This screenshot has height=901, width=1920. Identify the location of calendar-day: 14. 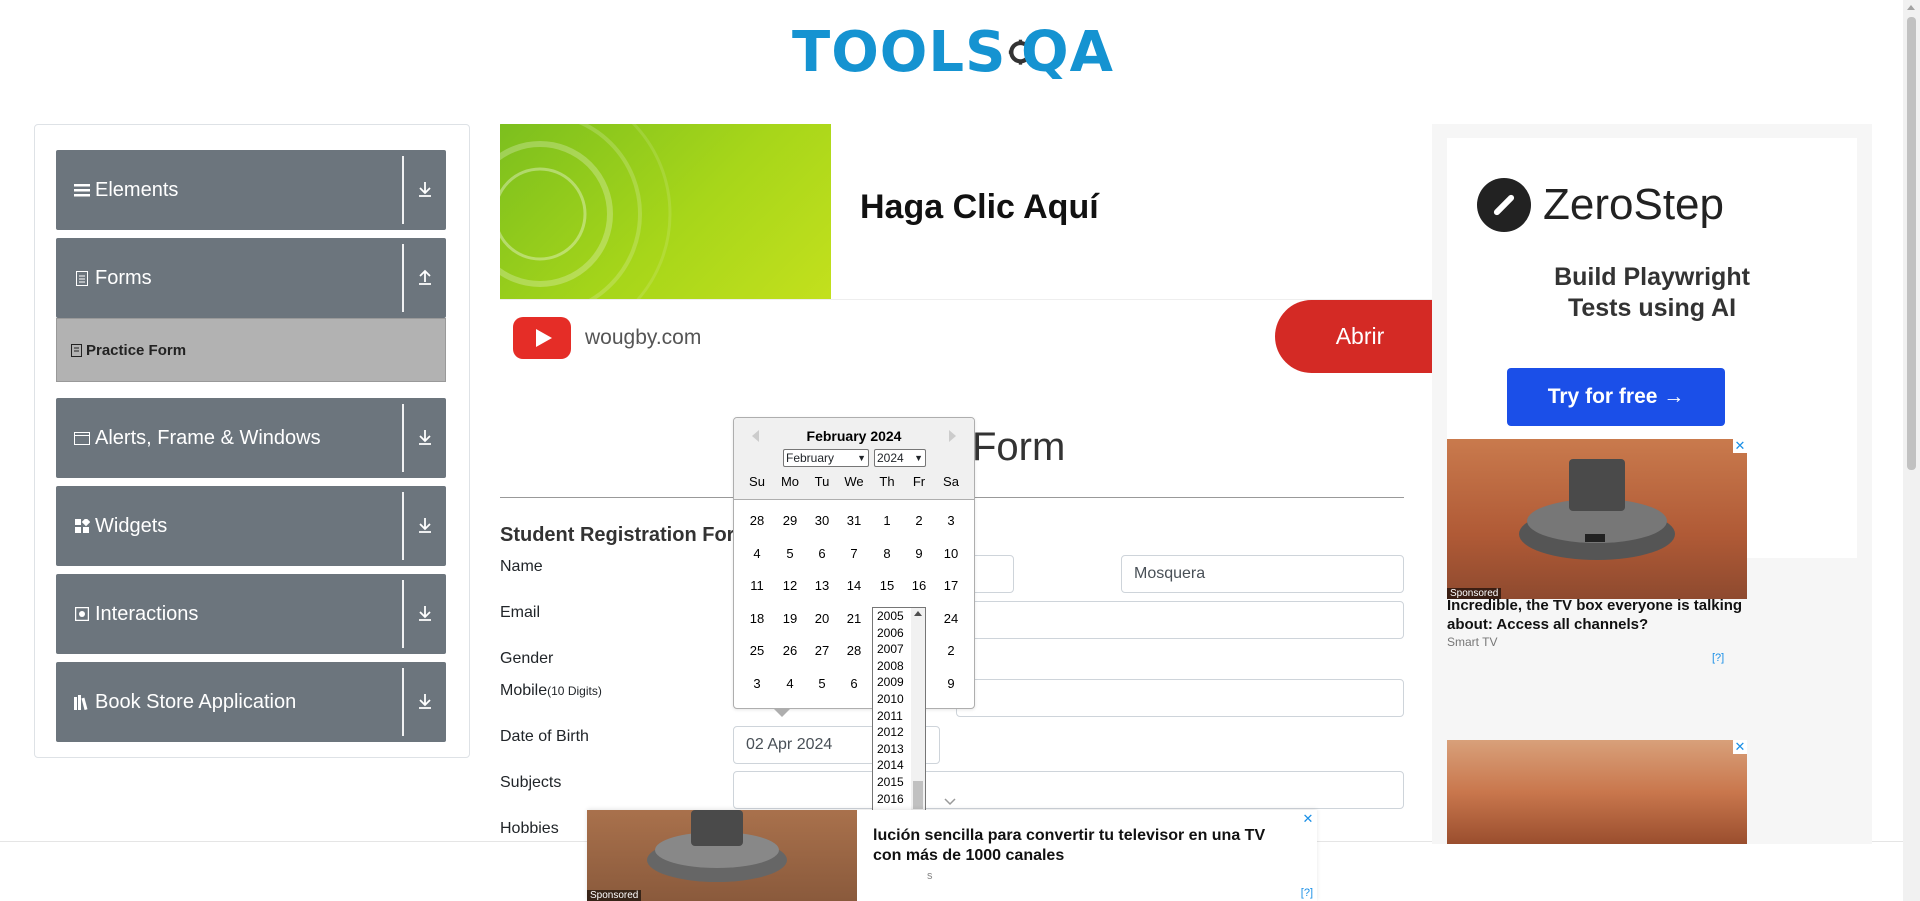
(854, 585).